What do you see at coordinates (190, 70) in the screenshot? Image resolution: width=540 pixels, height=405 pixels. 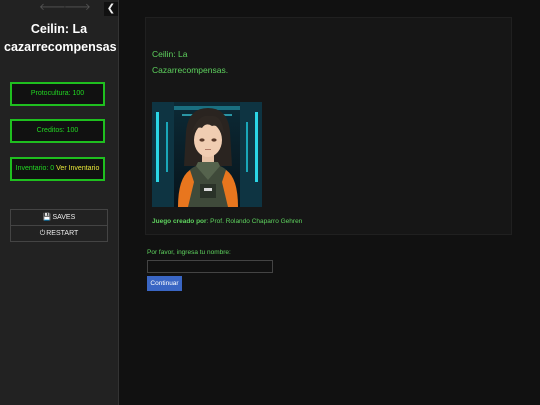 I see `intro-line-2: Cazarrecompensas.` at bounding box center [190, 70].